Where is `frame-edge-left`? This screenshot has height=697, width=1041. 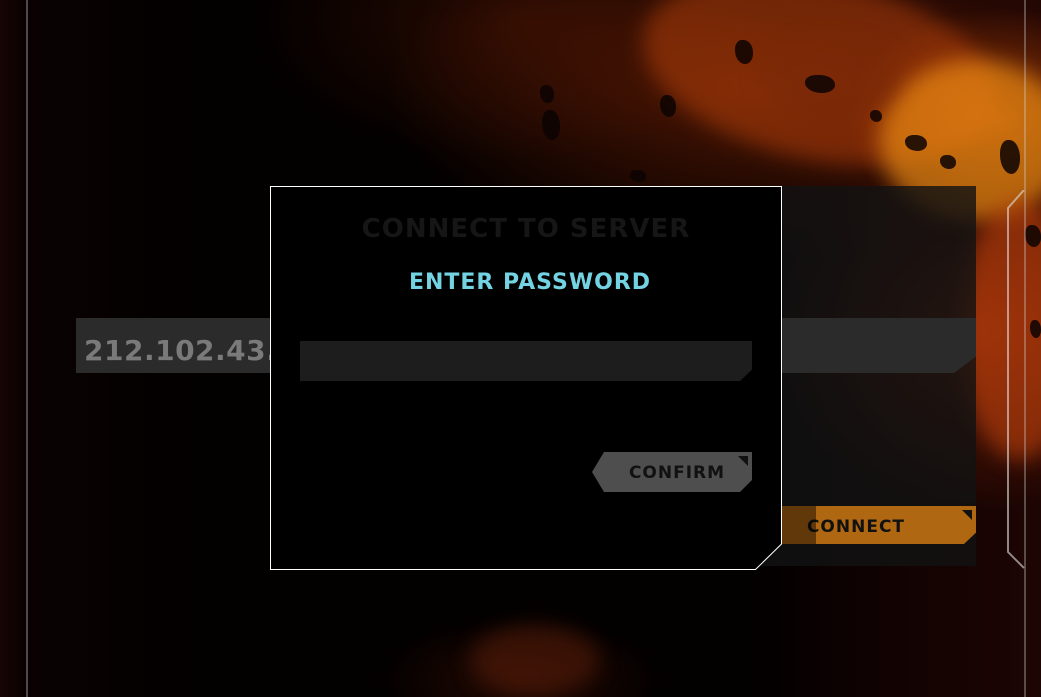 frame-edge-left is located at coordinates (27, 348).